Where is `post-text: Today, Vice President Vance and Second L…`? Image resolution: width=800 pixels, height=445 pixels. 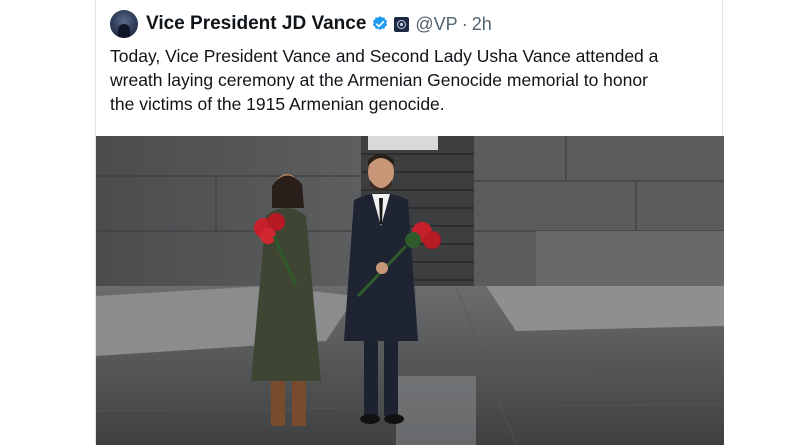
post-text: Today, Vice President Vance and Second L… is located at coordinates (410, 80).